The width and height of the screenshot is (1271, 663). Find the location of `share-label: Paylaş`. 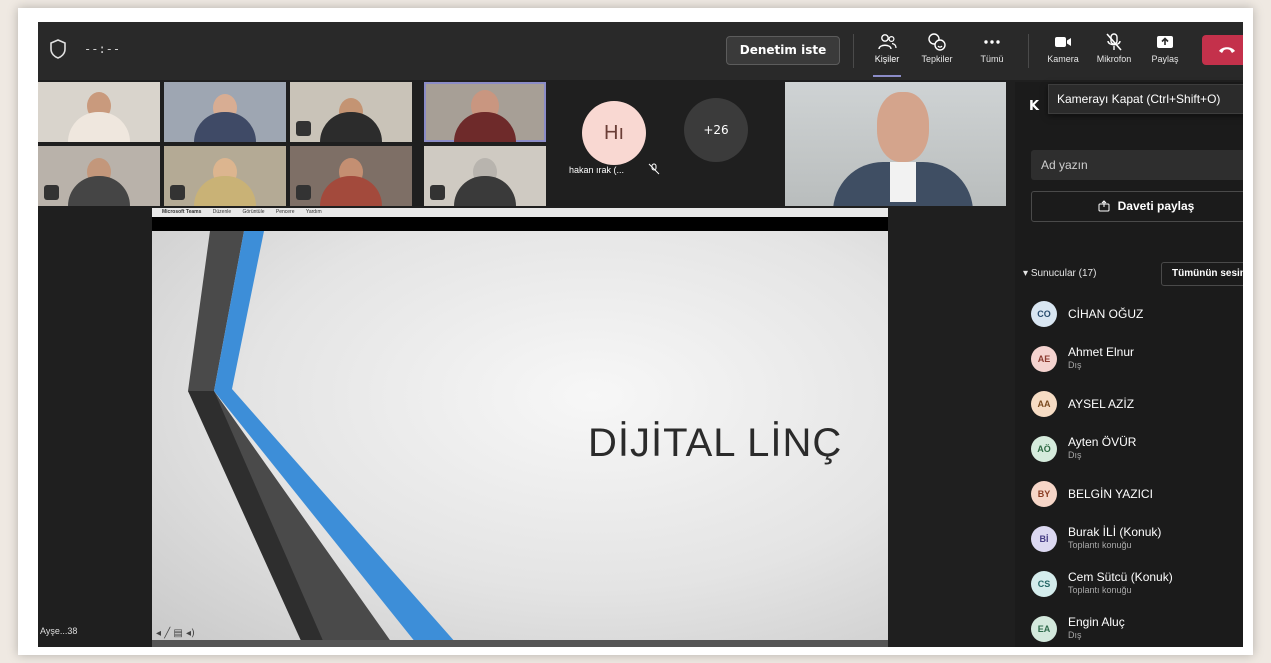

share-label: Paylaş is located at coordinates (1165, 59).